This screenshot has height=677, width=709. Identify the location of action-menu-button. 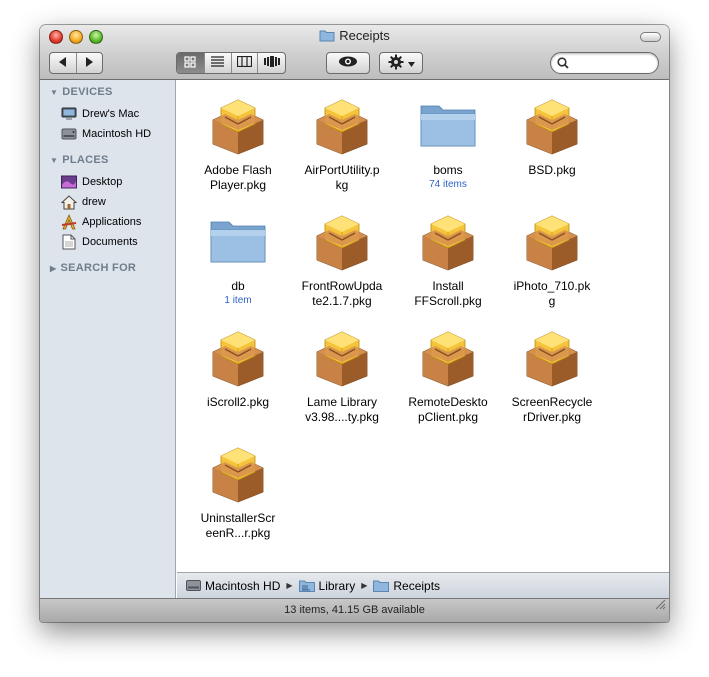
(401, 63).